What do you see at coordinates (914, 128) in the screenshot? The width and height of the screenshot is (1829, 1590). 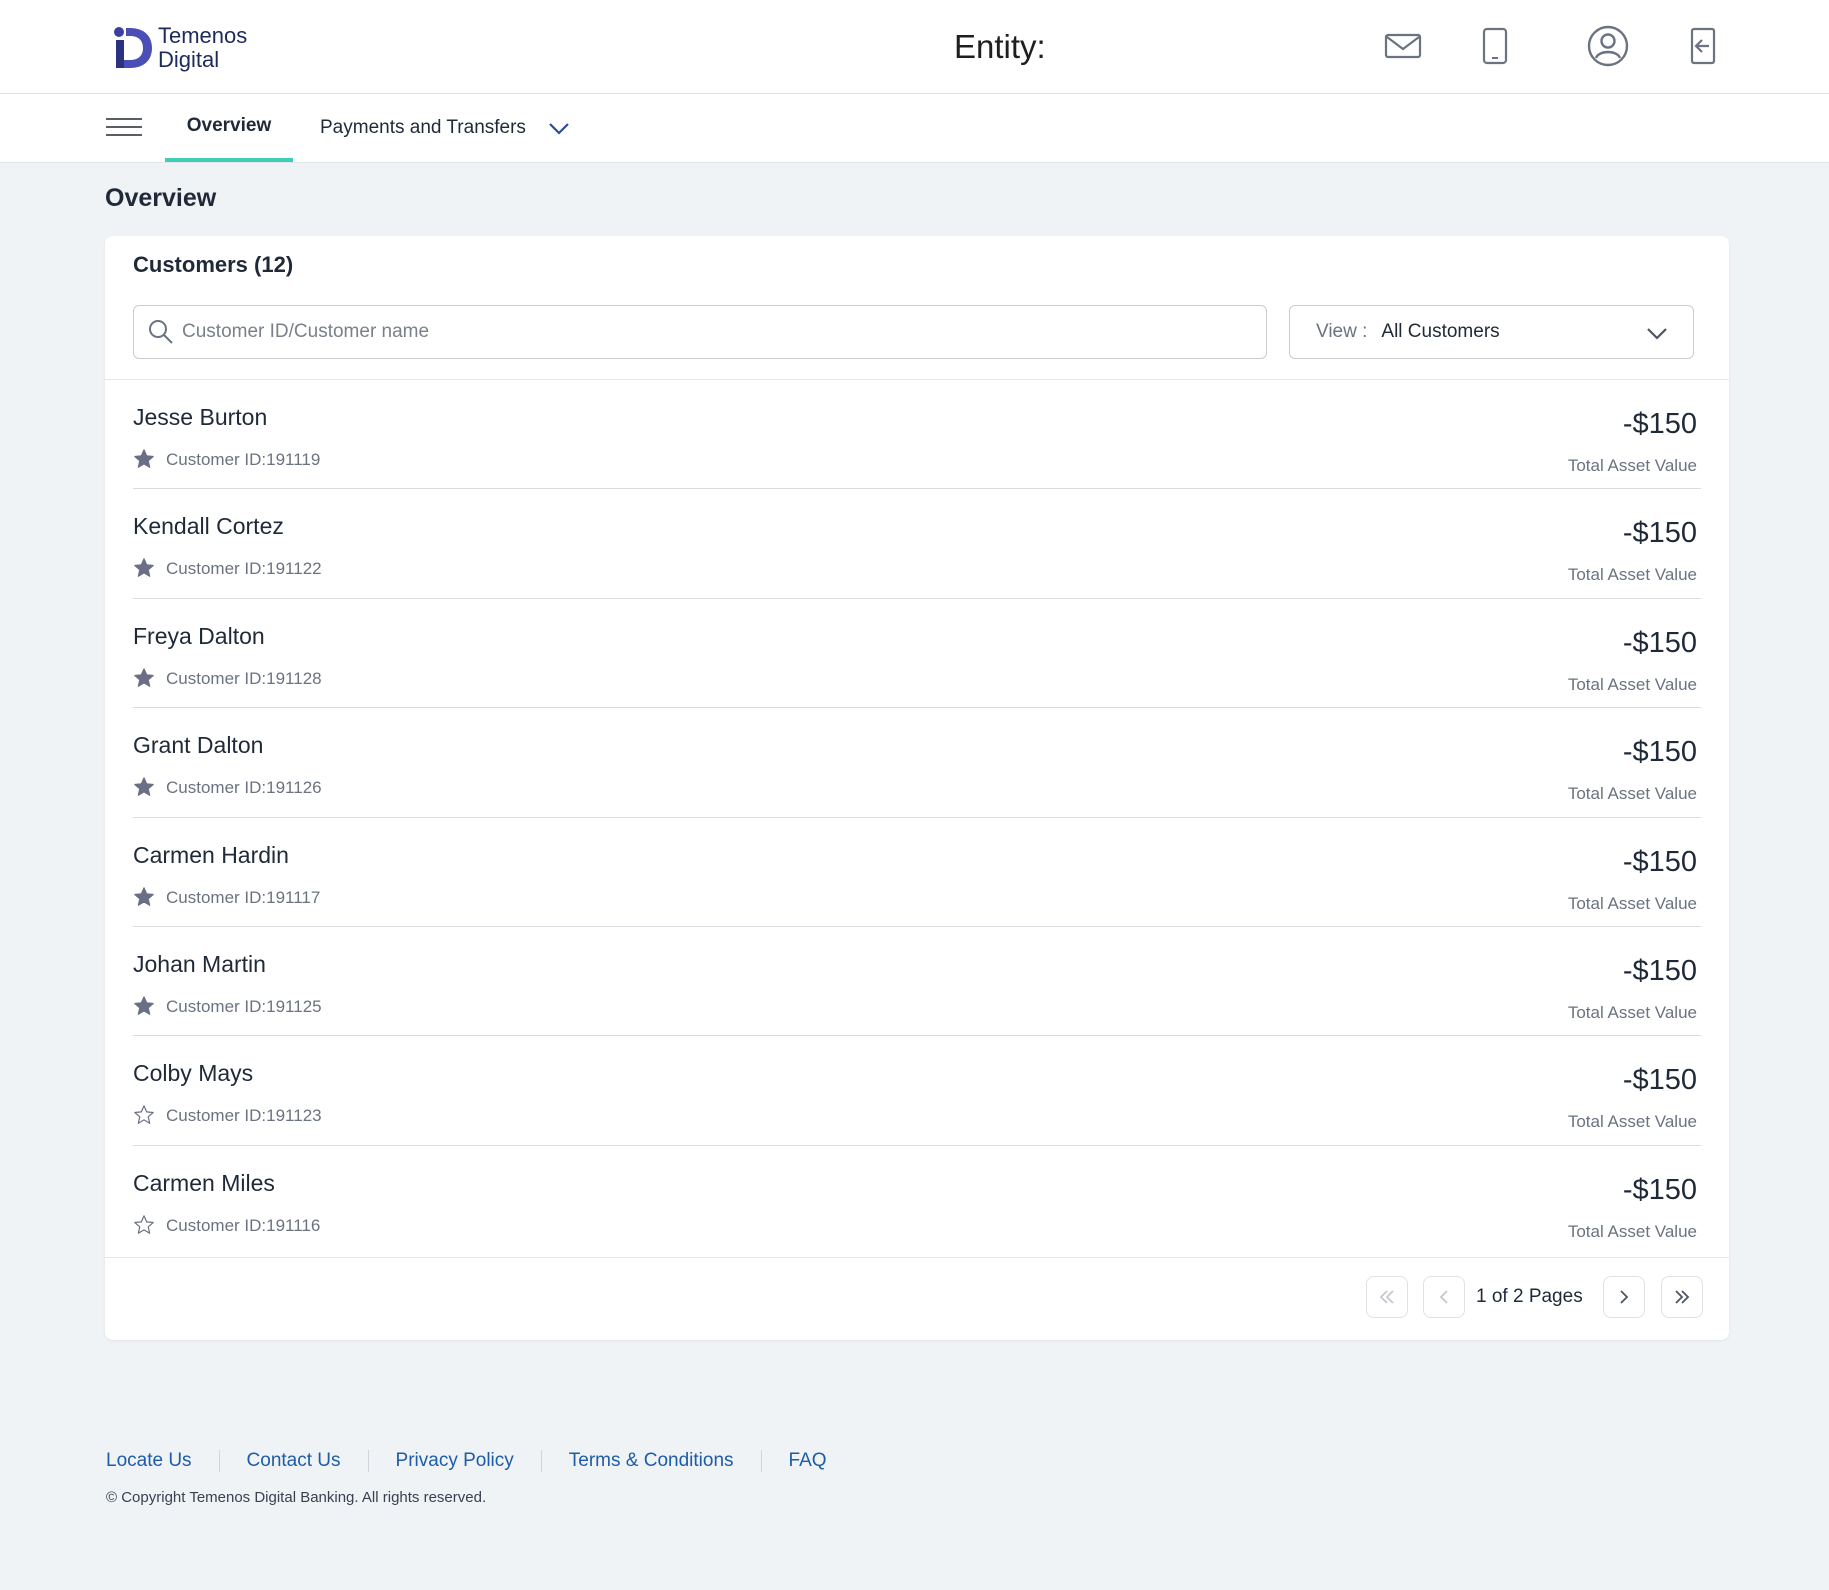 I see `main-nav: Overview Payments and Transfers` at bounding box center [914, 128].